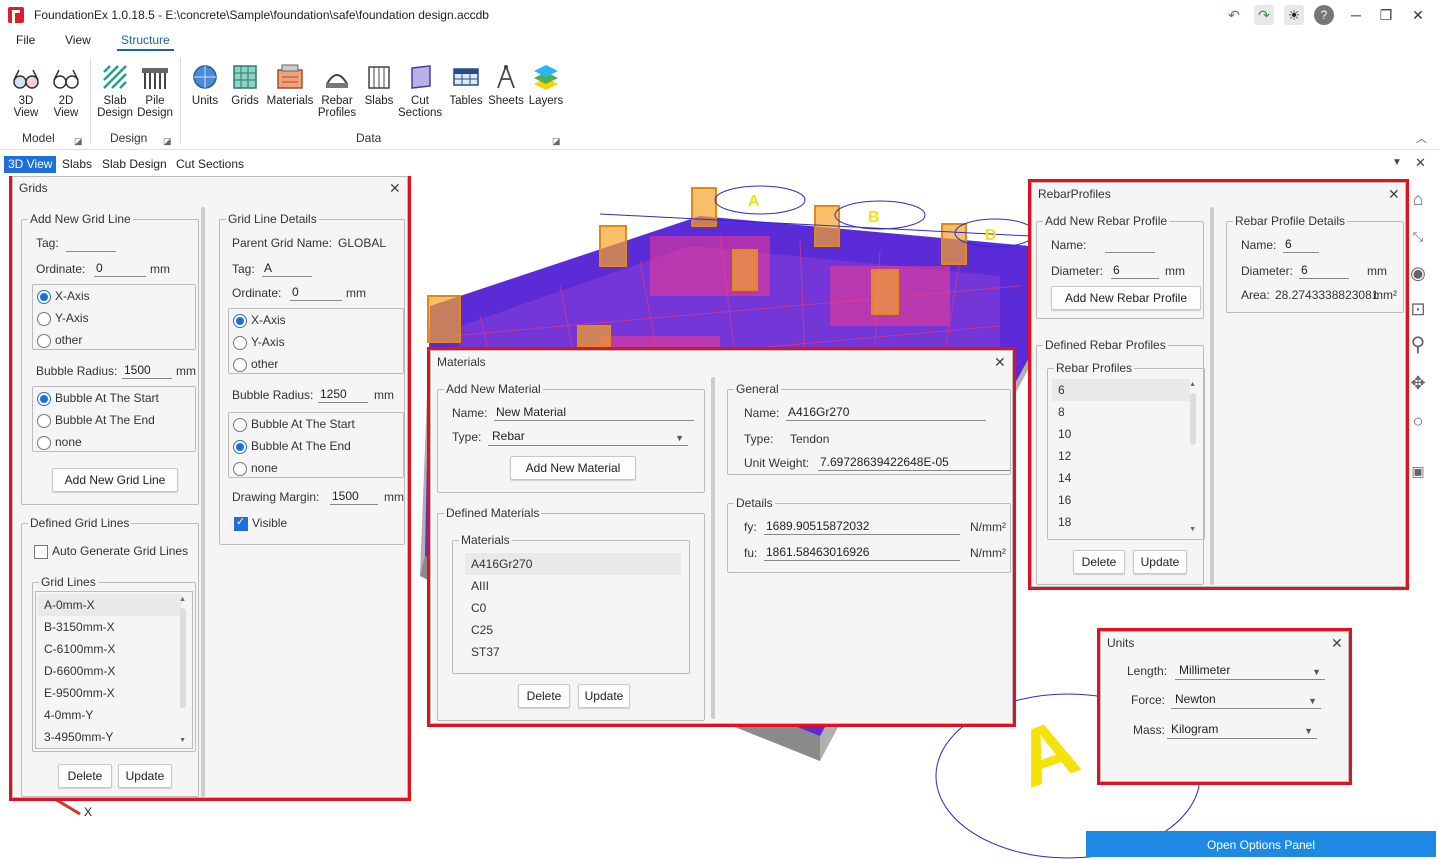 This screenshot has width=1440, height=859. What do you see at coordinates (1418, 345) in the screenshot?
I see `zoom-icon: ⚲` at bounding box center [1418, 345].